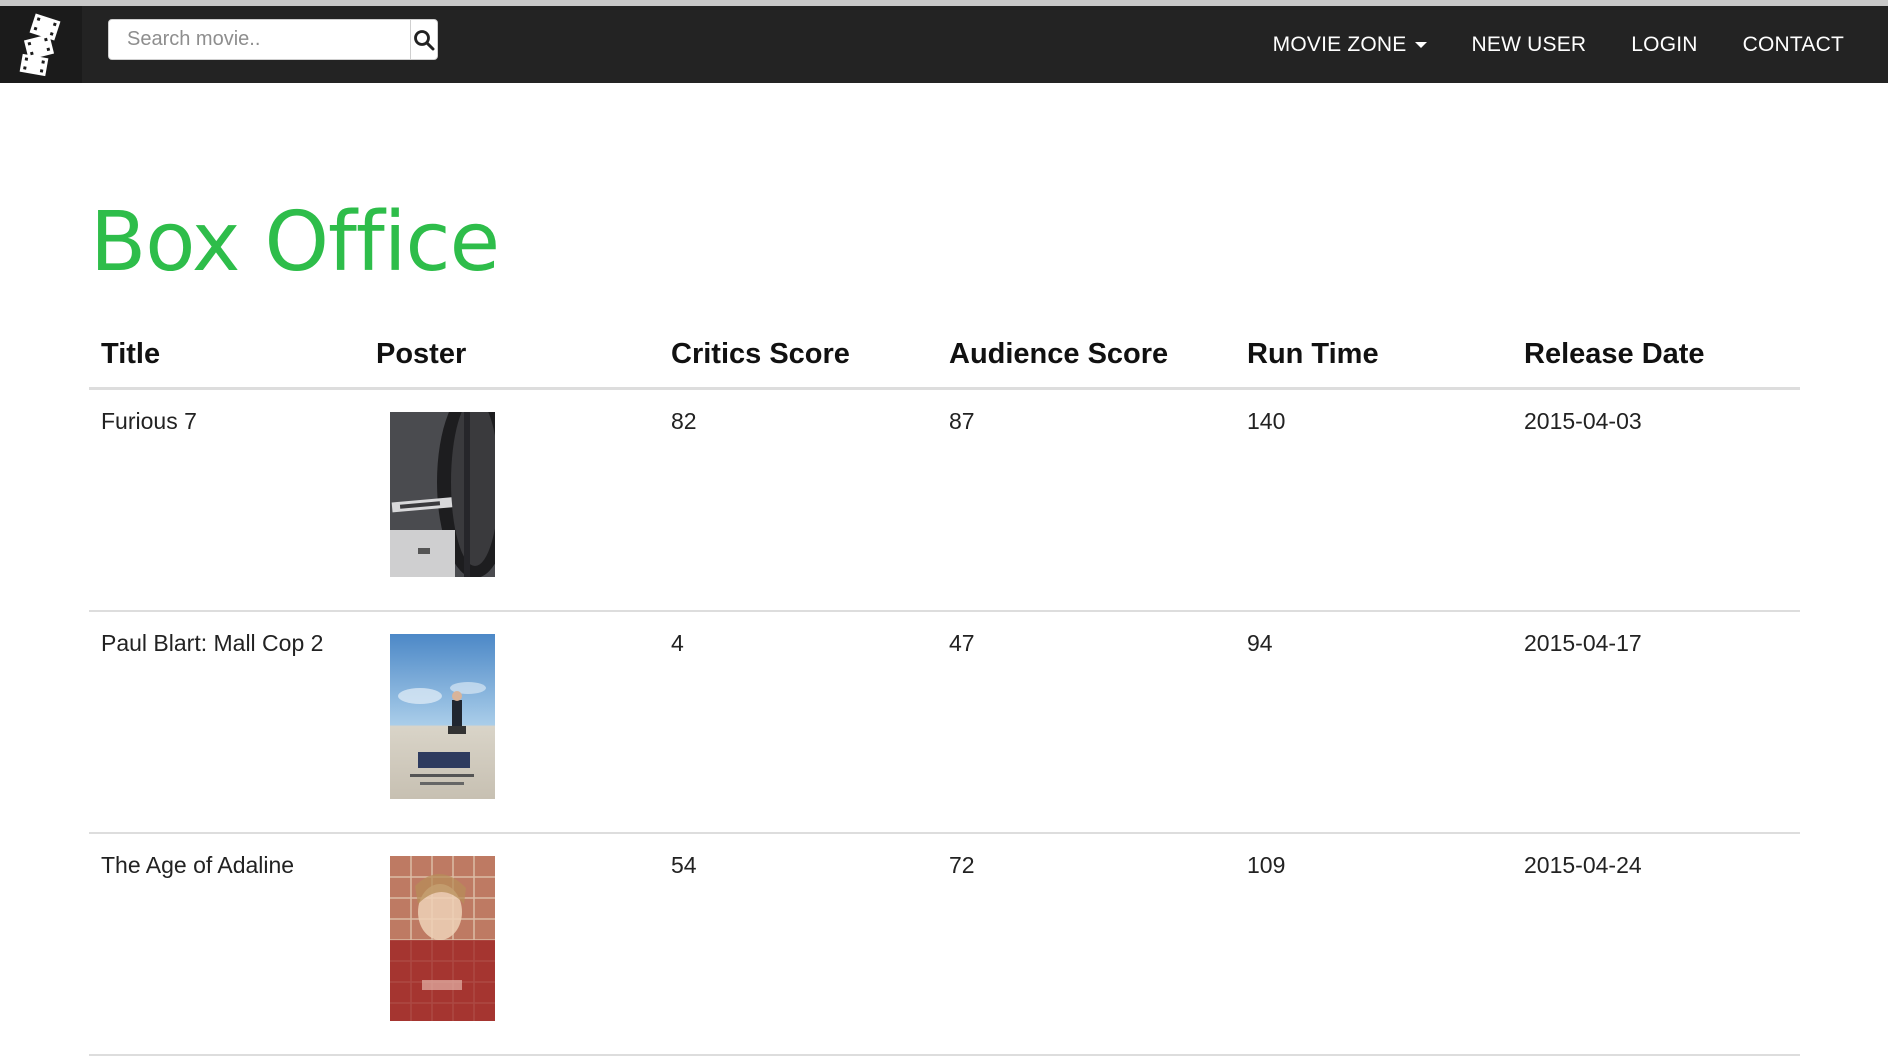  I want to click on movie-title: Paul Blart: Mall Cop 2, so click(226, 722).